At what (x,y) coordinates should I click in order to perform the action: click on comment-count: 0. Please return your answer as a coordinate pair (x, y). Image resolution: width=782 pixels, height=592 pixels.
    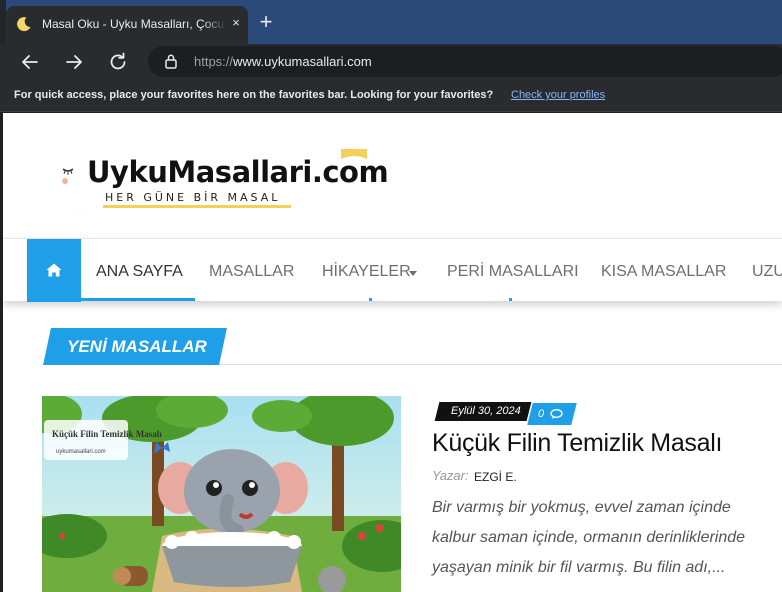
    Looking at the image, I should click on (541, 414).